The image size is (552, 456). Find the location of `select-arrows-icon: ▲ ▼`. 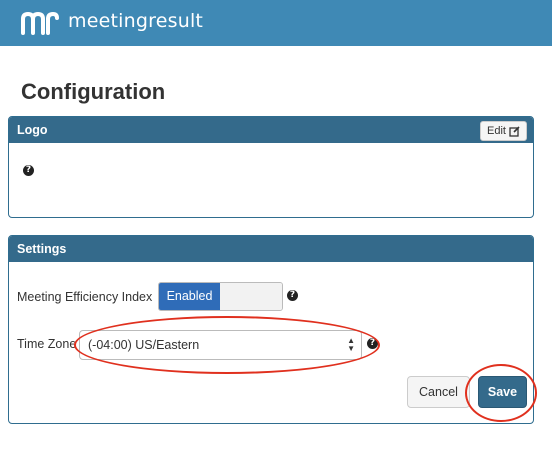

select-arrows-icon: ▲ ▼ is located at coordinates (351, 344).